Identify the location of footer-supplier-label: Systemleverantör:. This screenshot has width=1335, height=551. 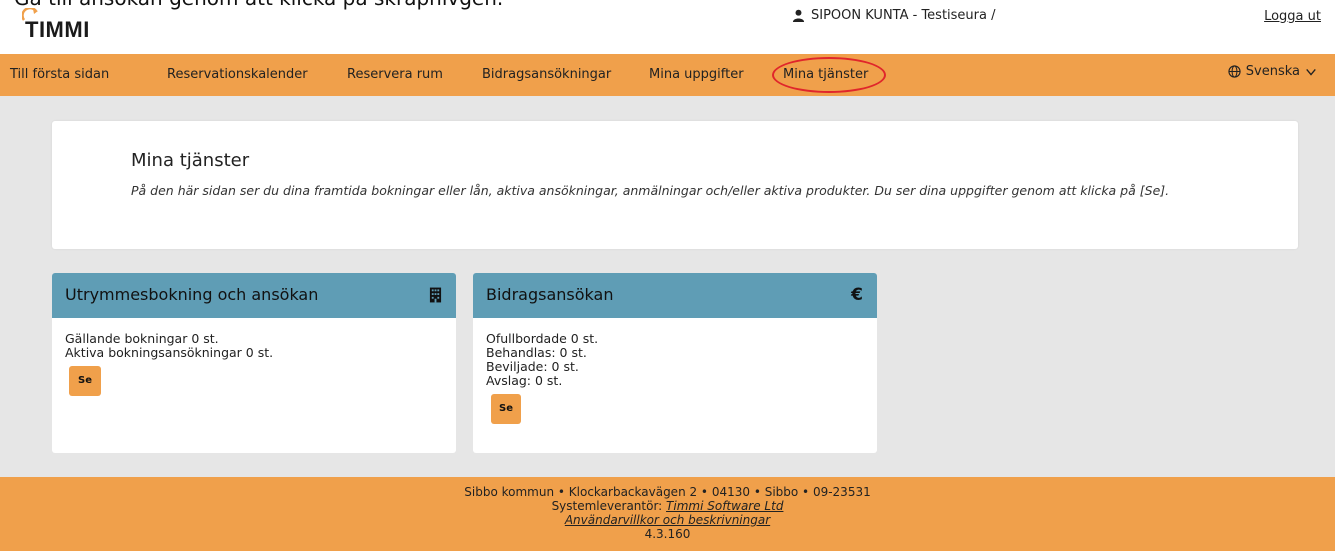
(607, 506).